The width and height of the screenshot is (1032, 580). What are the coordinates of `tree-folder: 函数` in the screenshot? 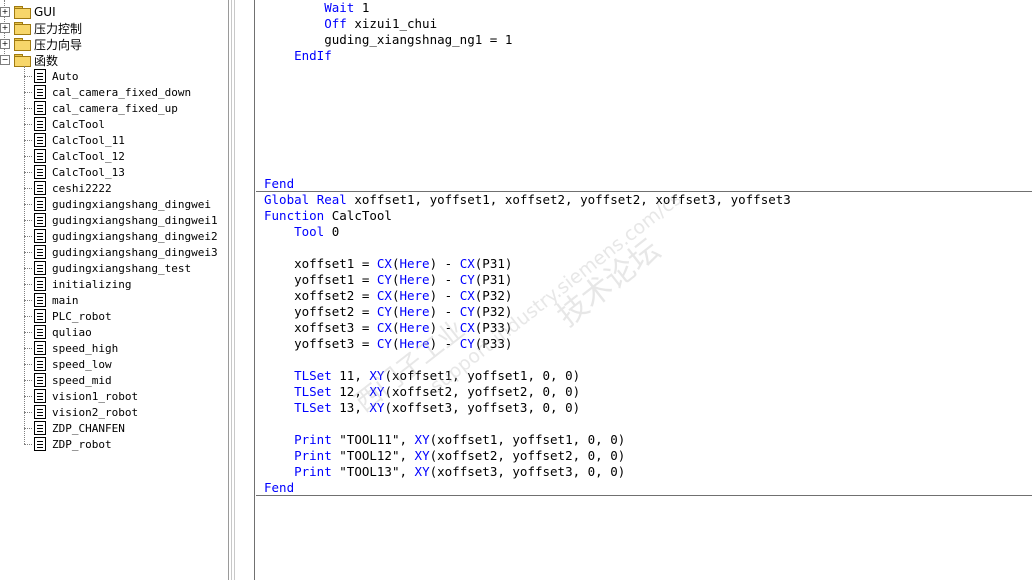 It's located at (36, 60).